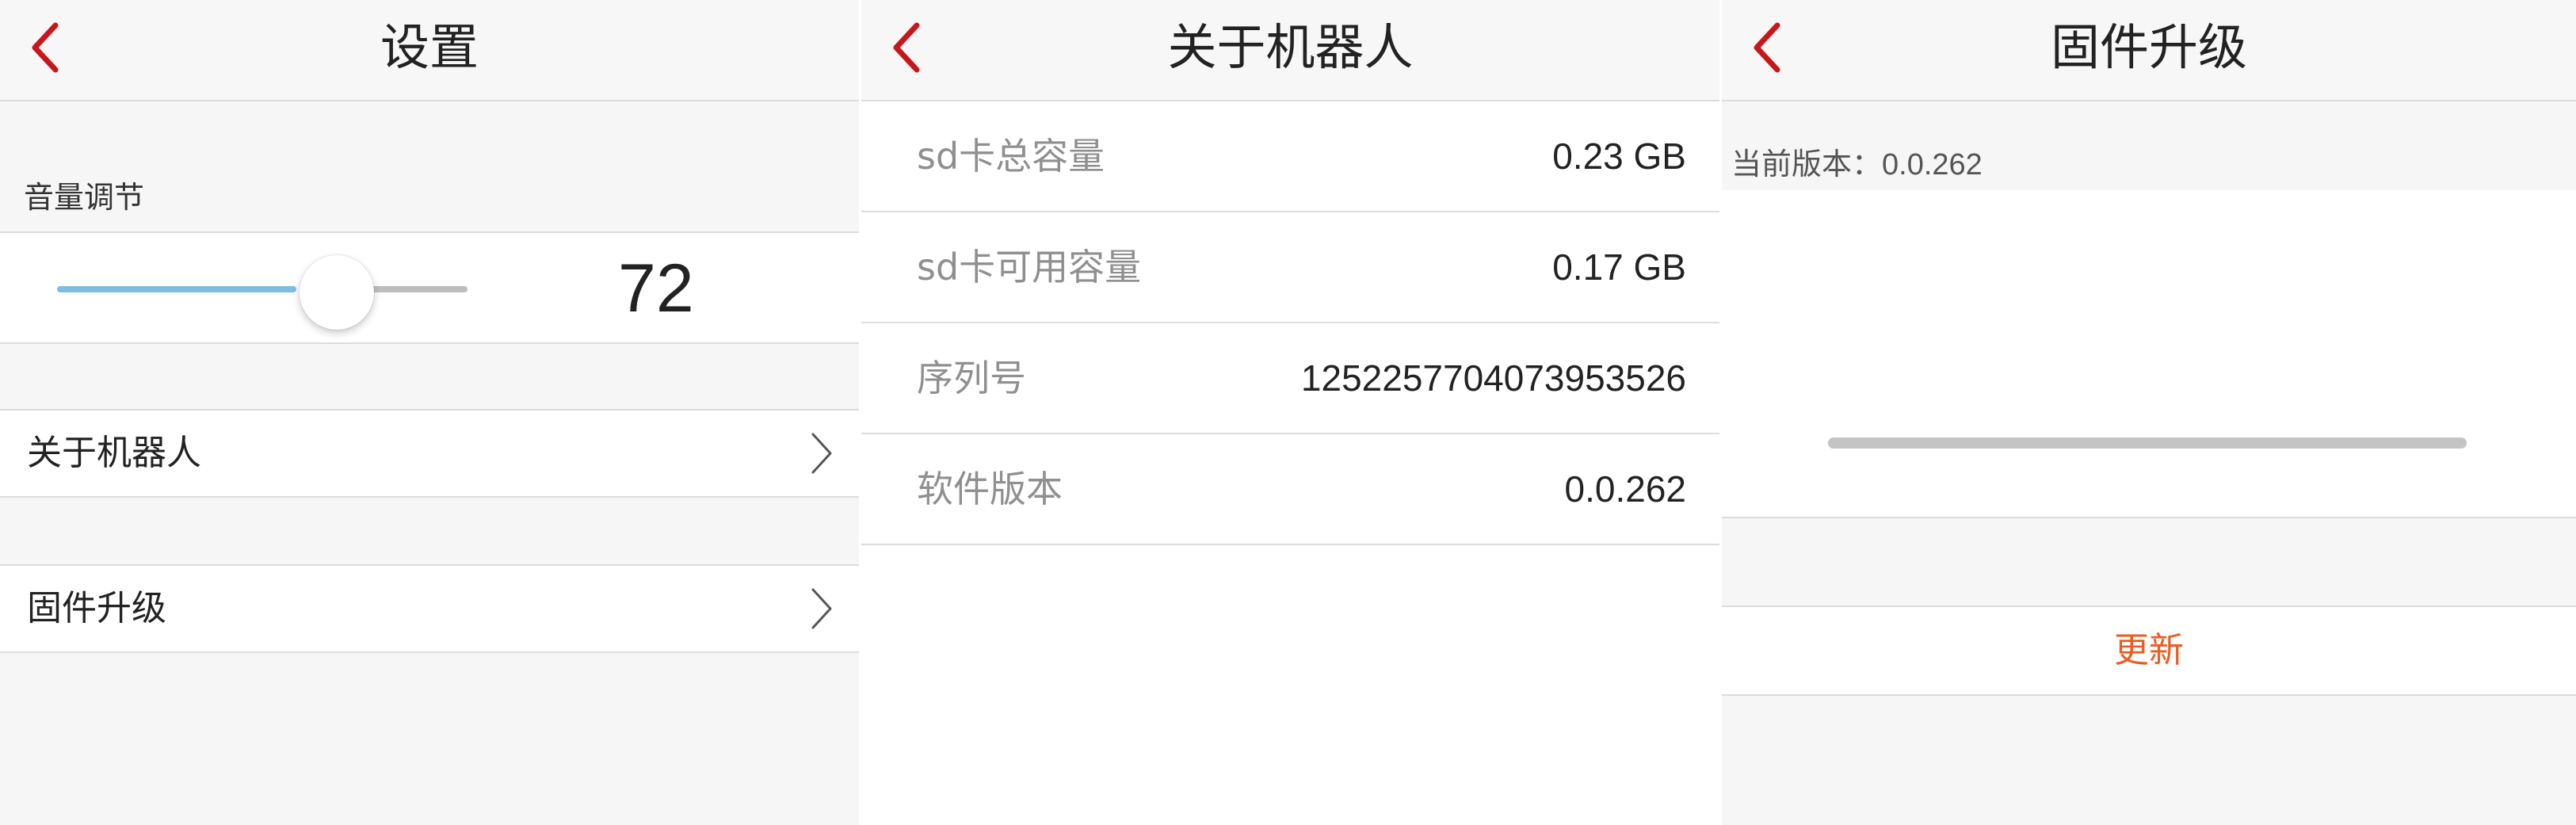 The width and height of the screenshot is (2576, 825). I want to click on settings-nav-bar: 设置, so click(429, 50).